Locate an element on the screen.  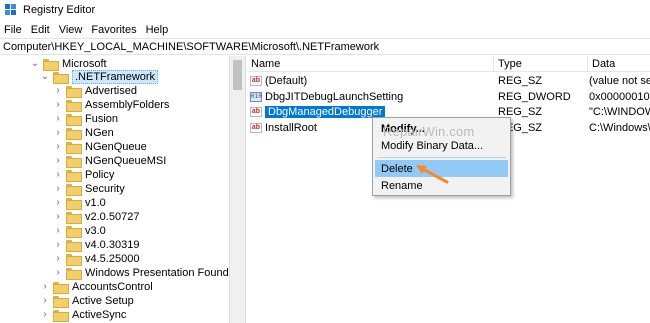
tree-item-label: v4.5.25000 is located at coordinates (112, 258).